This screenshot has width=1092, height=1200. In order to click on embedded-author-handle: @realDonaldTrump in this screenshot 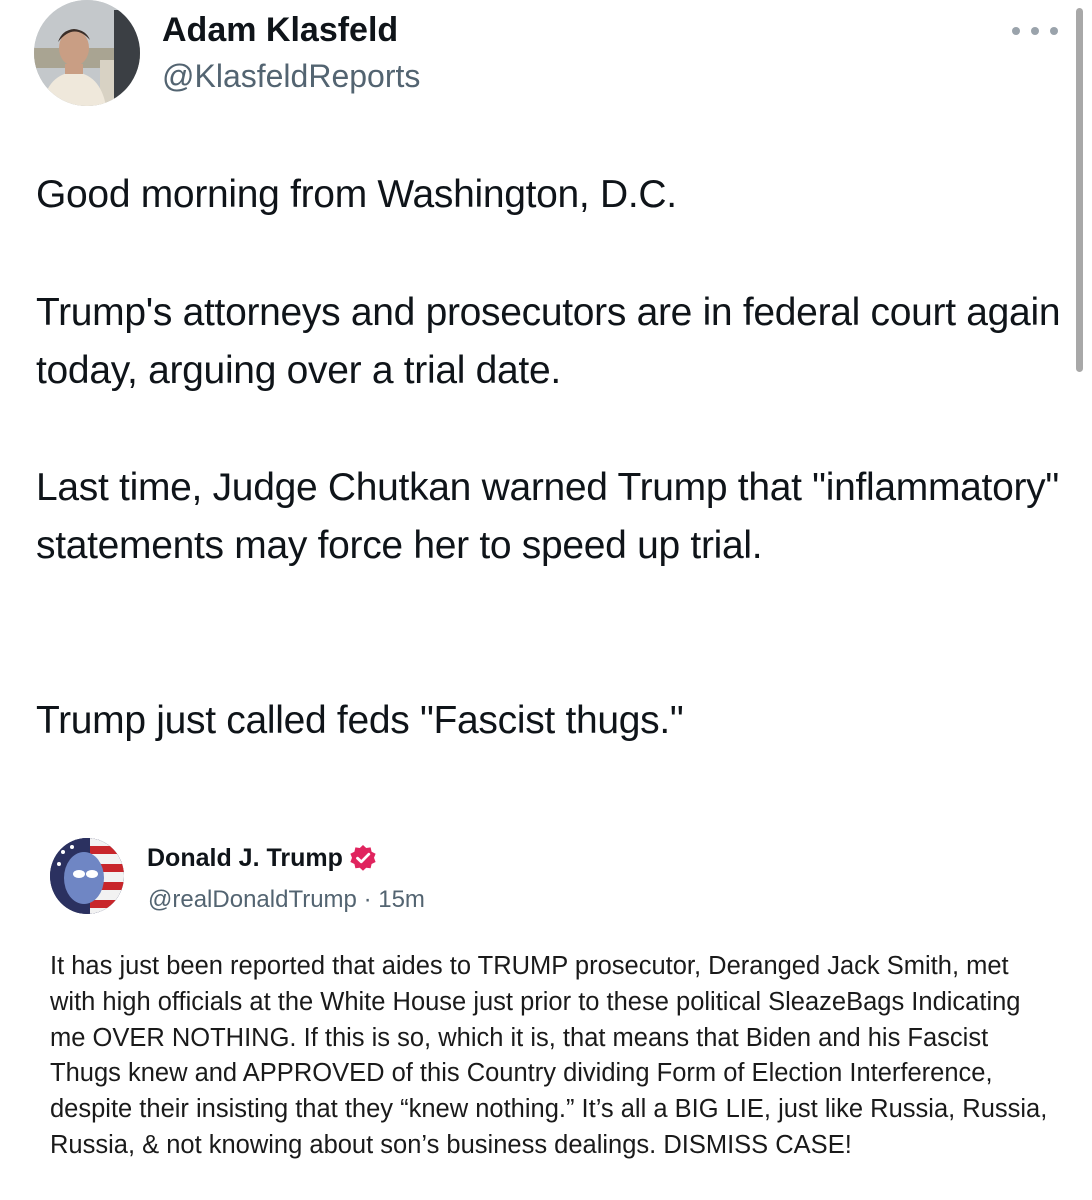, I will do `click(252, 899)`.